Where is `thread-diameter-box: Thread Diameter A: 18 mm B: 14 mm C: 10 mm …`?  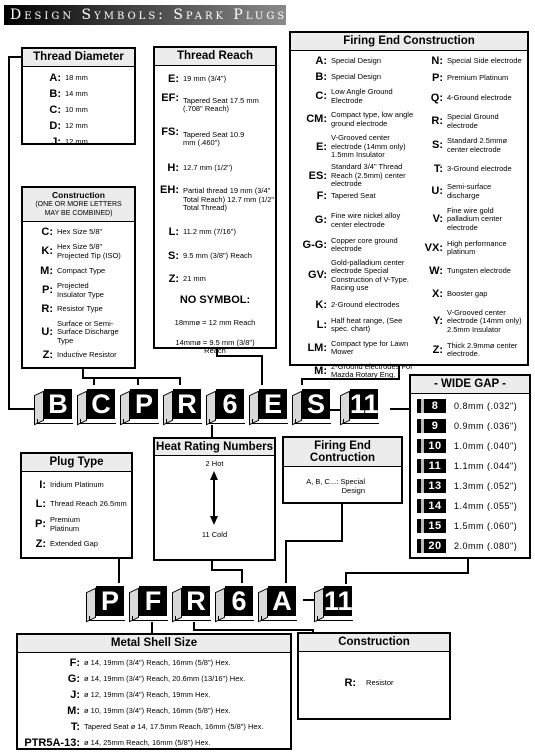
thread-diameter-box: Thread Diameter A: 18 mm B: 14 mm C: 10 mm … is located at coordinates (78, 97).